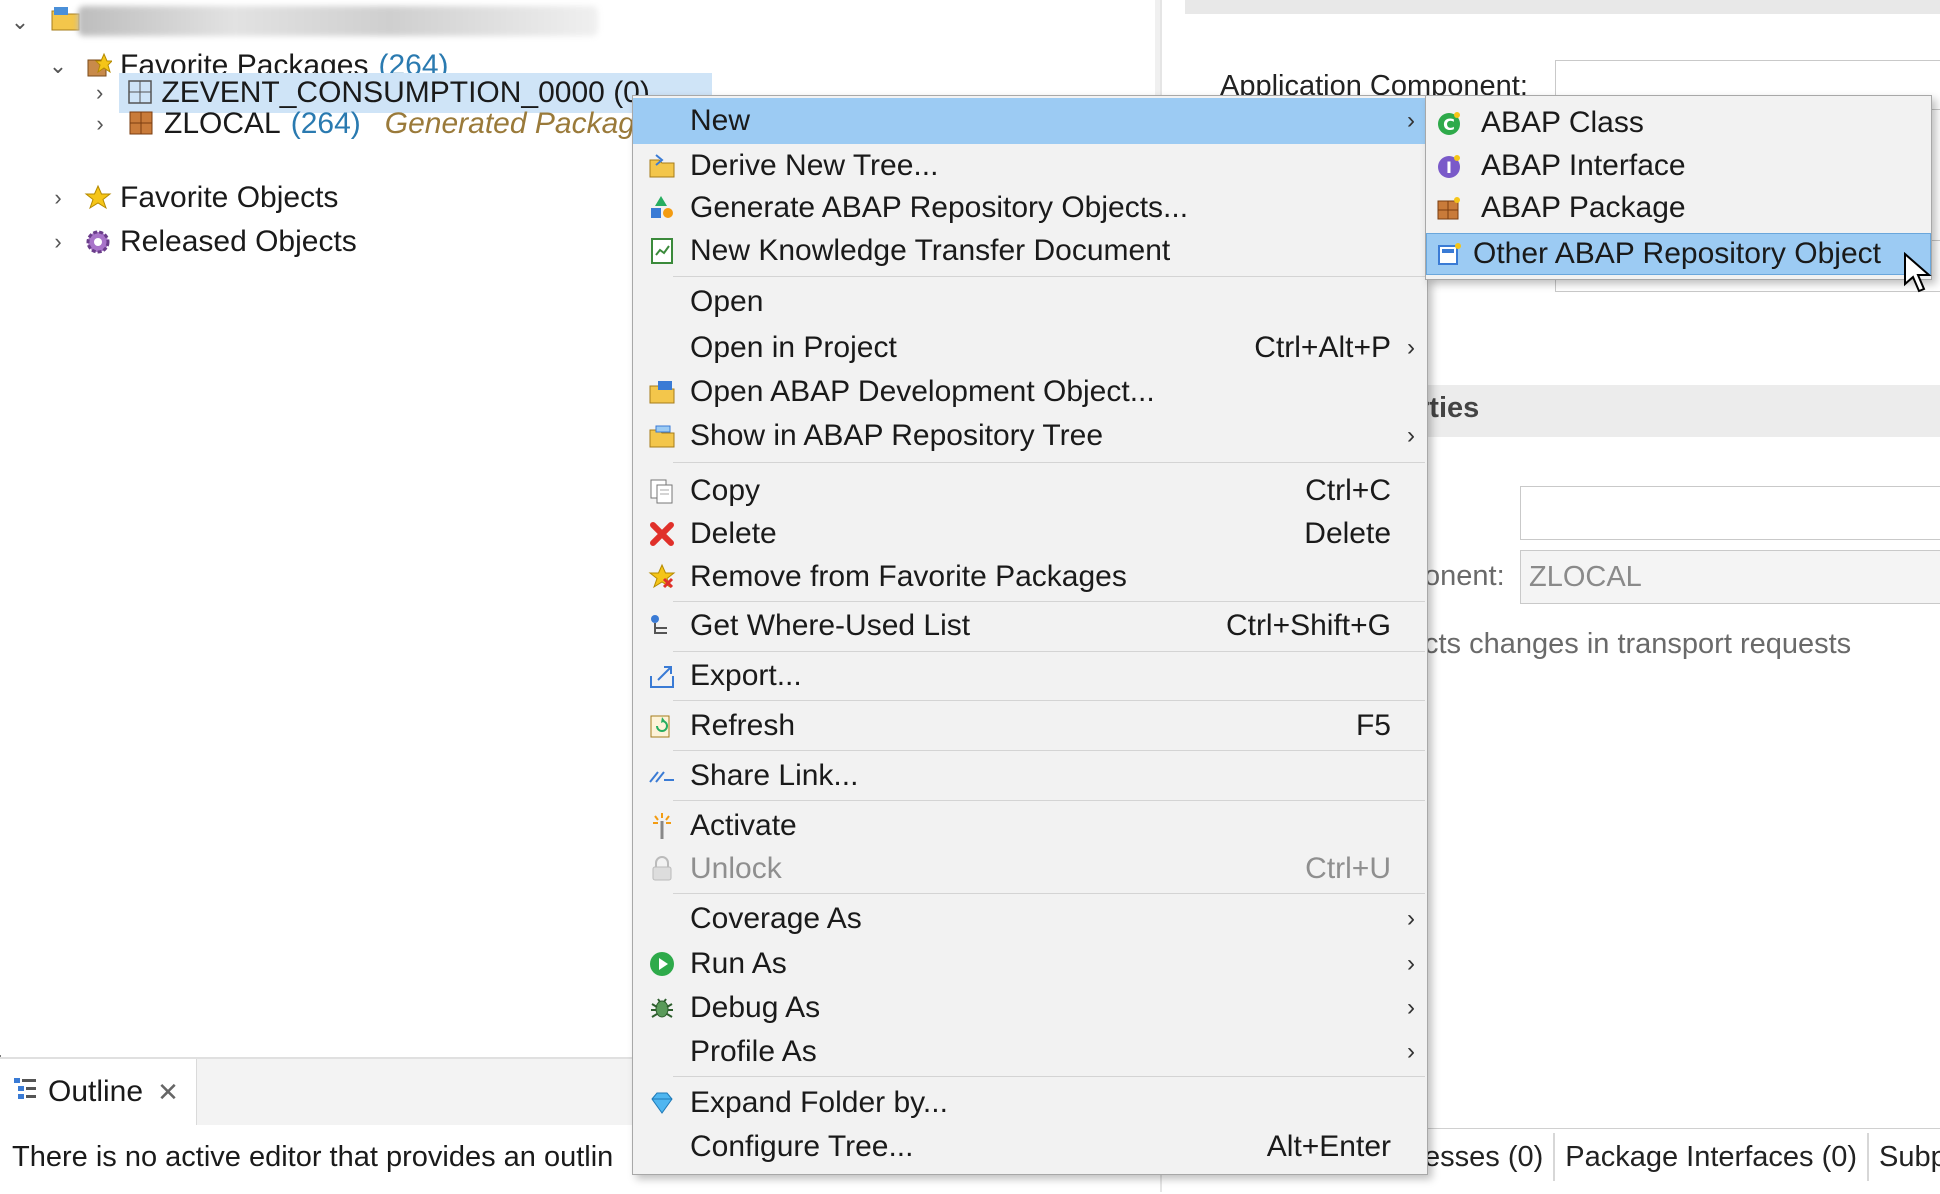  Describe the element at coordinates (1030, 534) in the screenshot. I see `menu-item-delete: Delete Delete` at that location.